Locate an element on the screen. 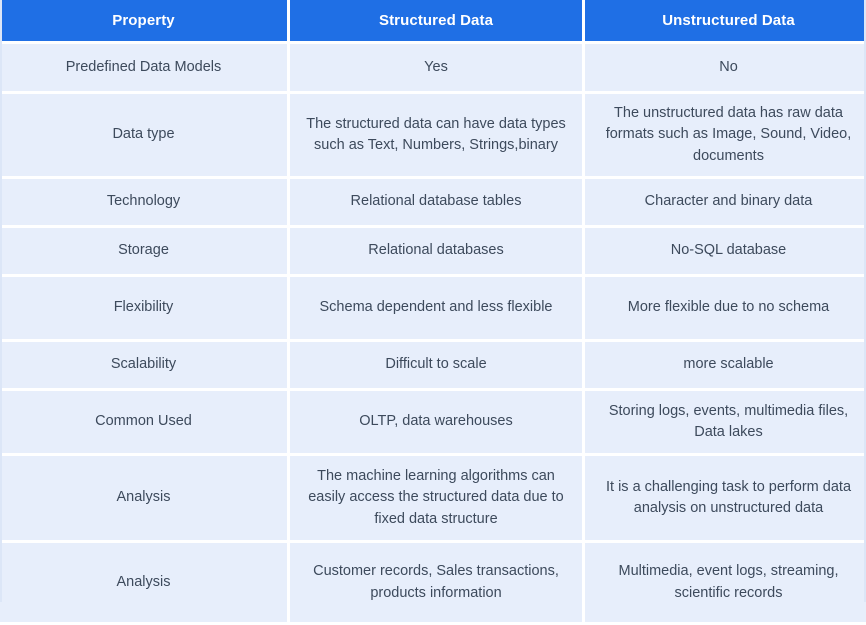 Image resolution: width=866 pixels, height=625 pixels. table-row: Predefined Data Models Yes No is located at coordinates (433, 67).